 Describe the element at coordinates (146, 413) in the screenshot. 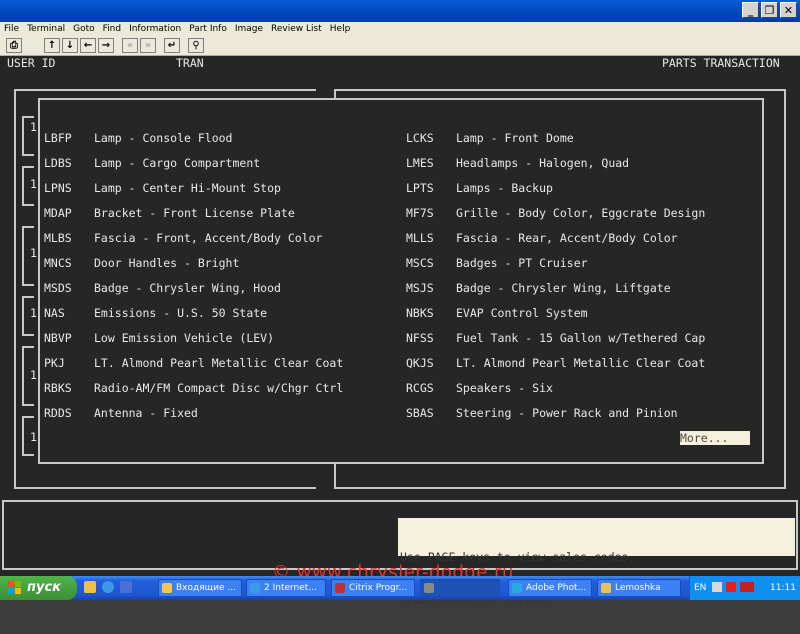

I see `sales-code-description: Antenna - Fixed` at that location.